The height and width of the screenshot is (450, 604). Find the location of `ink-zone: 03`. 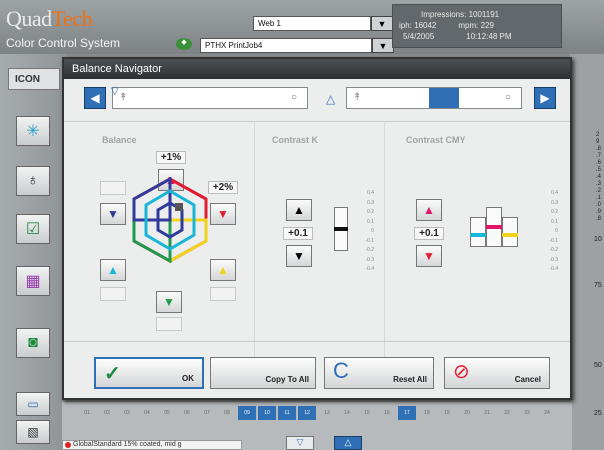

ink-zone: 03 is located at coordinates (127, 413).